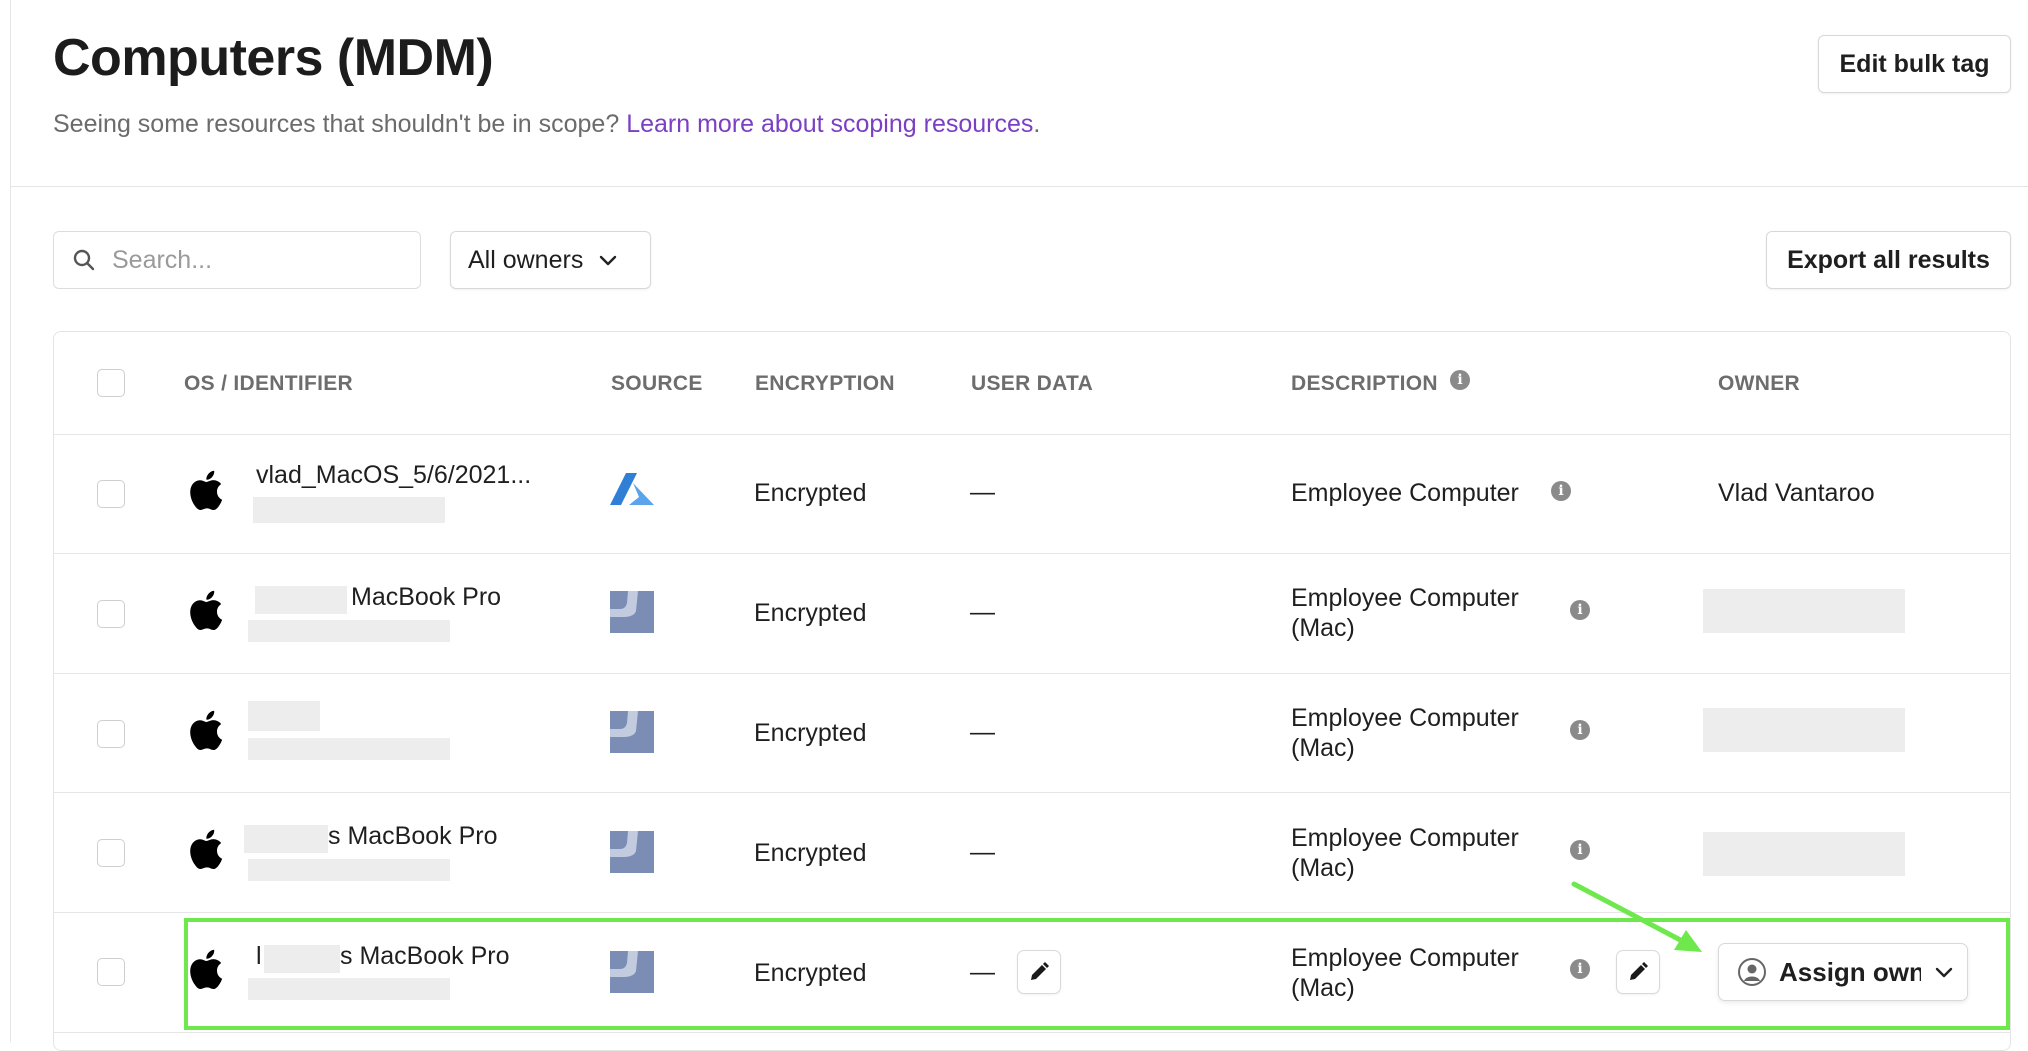  What do you see at coordinates (84, 260) in the screenshot?
I see `search-icon` at bounding box center [84, 260].